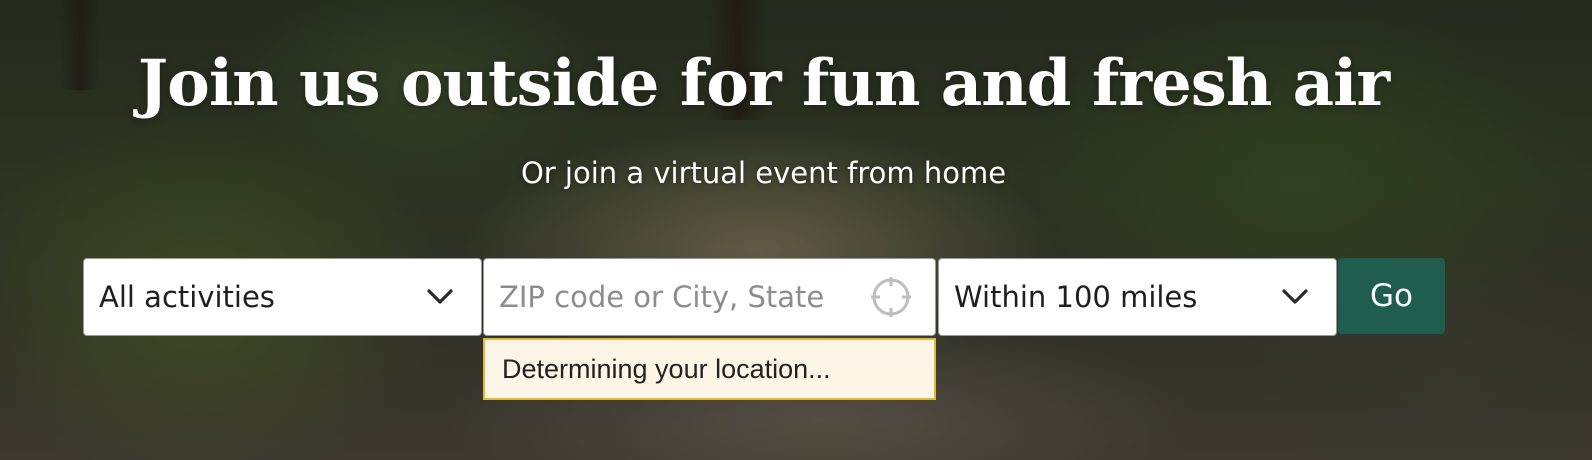 Image resolution: width=1592 pixels, height=460 pixels. I want to click on location-field, so click(709, 297).